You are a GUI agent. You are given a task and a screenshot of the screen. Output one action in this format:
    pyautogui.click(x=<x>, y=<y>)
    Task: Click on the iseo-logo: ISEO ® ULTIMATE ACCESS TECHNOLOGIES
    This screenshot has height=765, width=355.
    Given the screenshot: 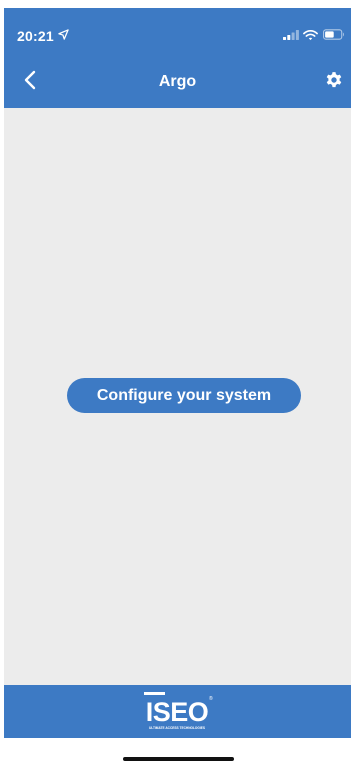 What is the action you would take?
    pyautogui.click(x=178, y=711)
    